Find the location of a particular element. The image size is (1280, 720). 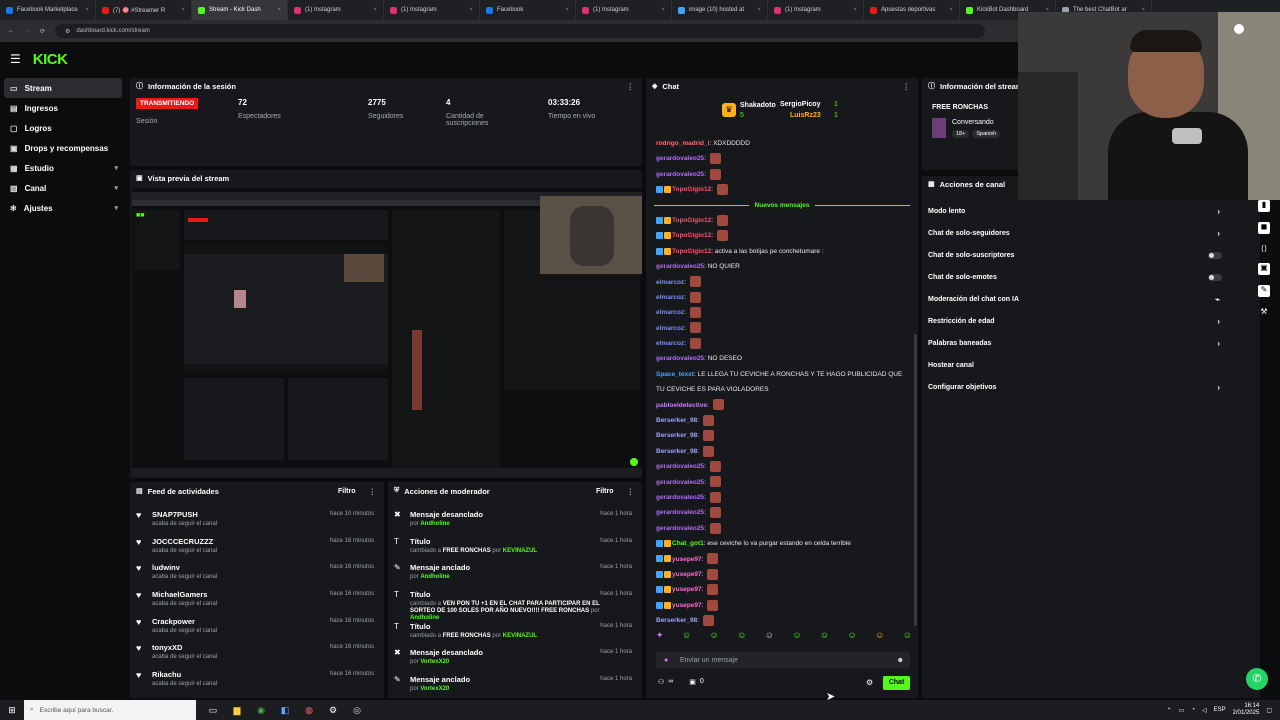

mod-action-user: KEVINAZUL is located at coordinates (520, 551).